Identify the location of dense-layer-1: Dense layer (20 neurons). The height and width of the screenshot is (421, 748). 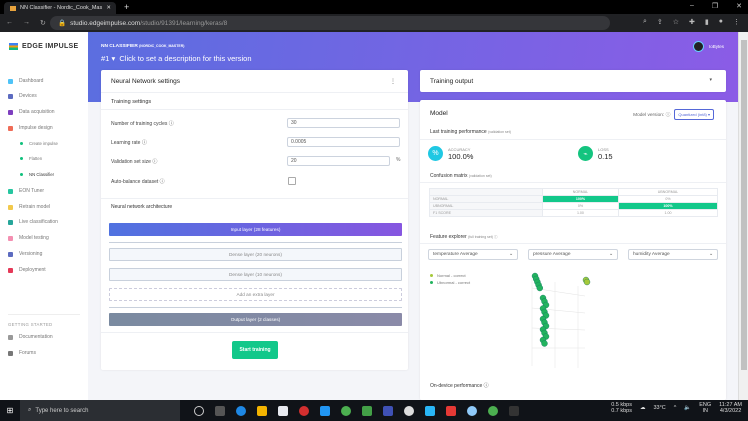
(255, 254).